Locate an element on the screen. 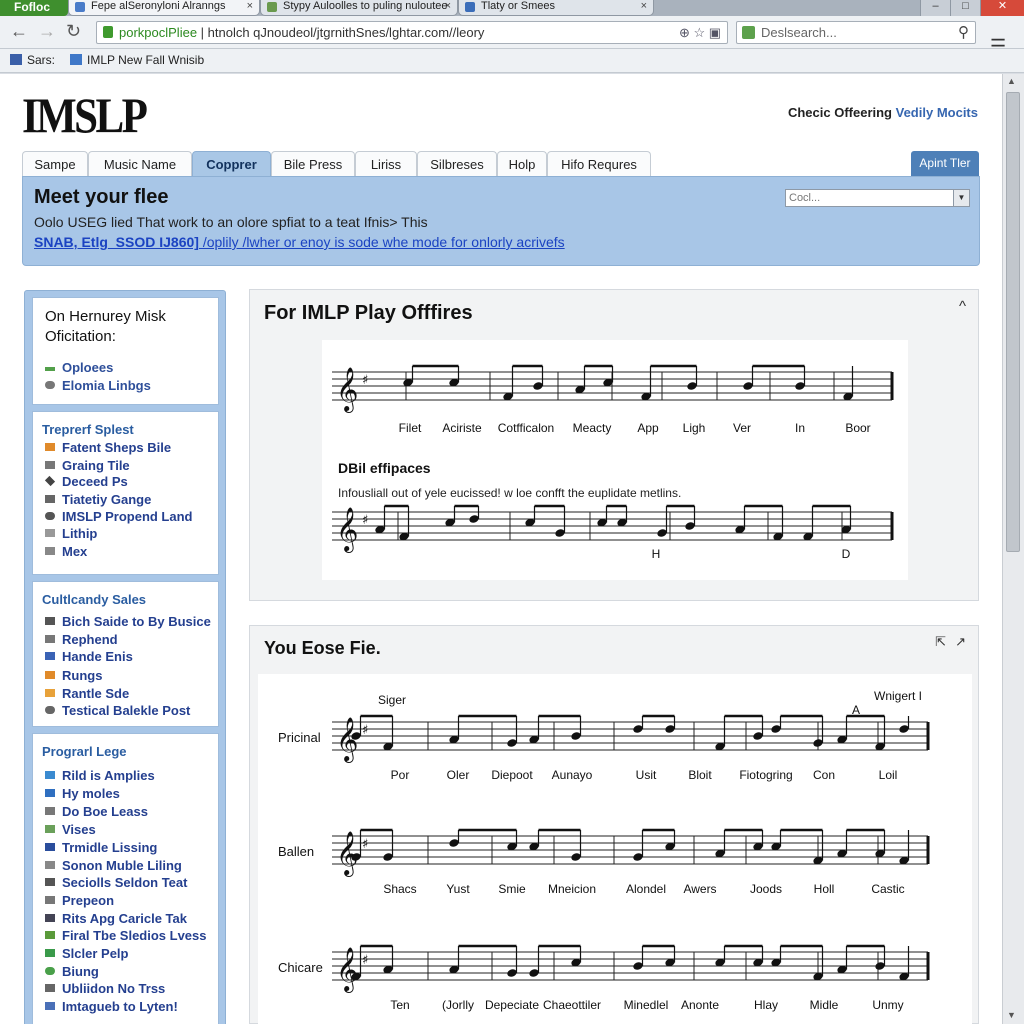 This screenshot has width=1024, height=1024. chevron-down-icon: ▼ is located at coordinates (961, 198).